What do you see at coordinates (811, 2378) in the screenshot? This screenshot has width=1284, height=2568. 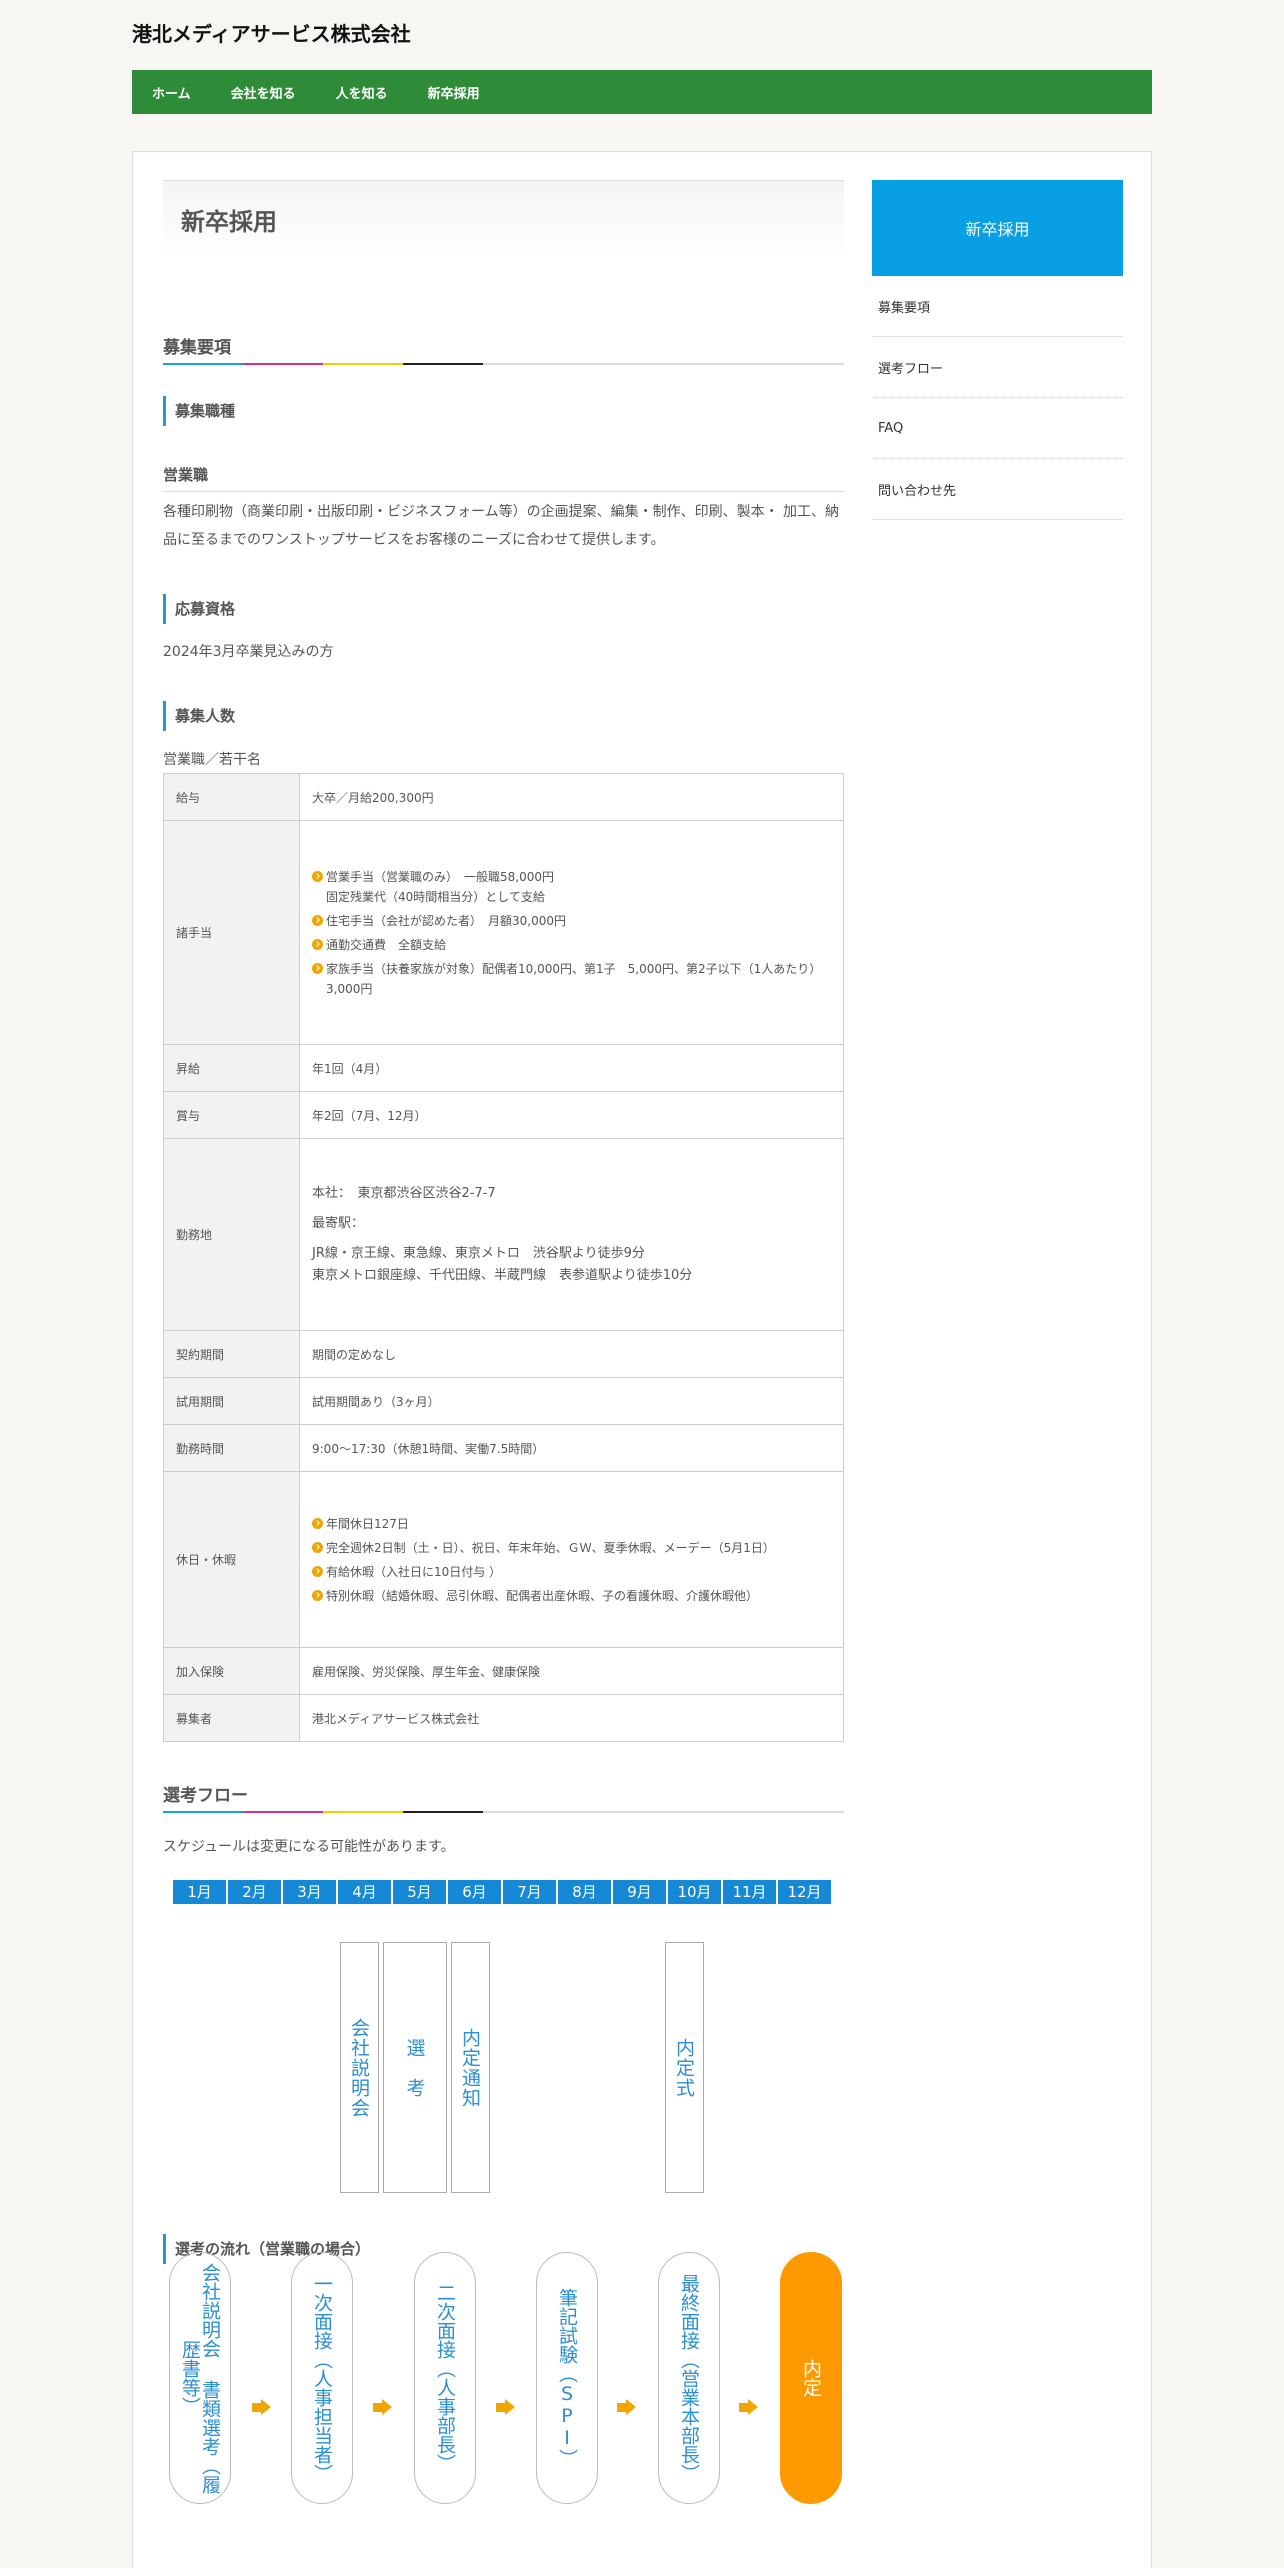 I see `step-offer: 内定` at bounding box center [811, 2378].